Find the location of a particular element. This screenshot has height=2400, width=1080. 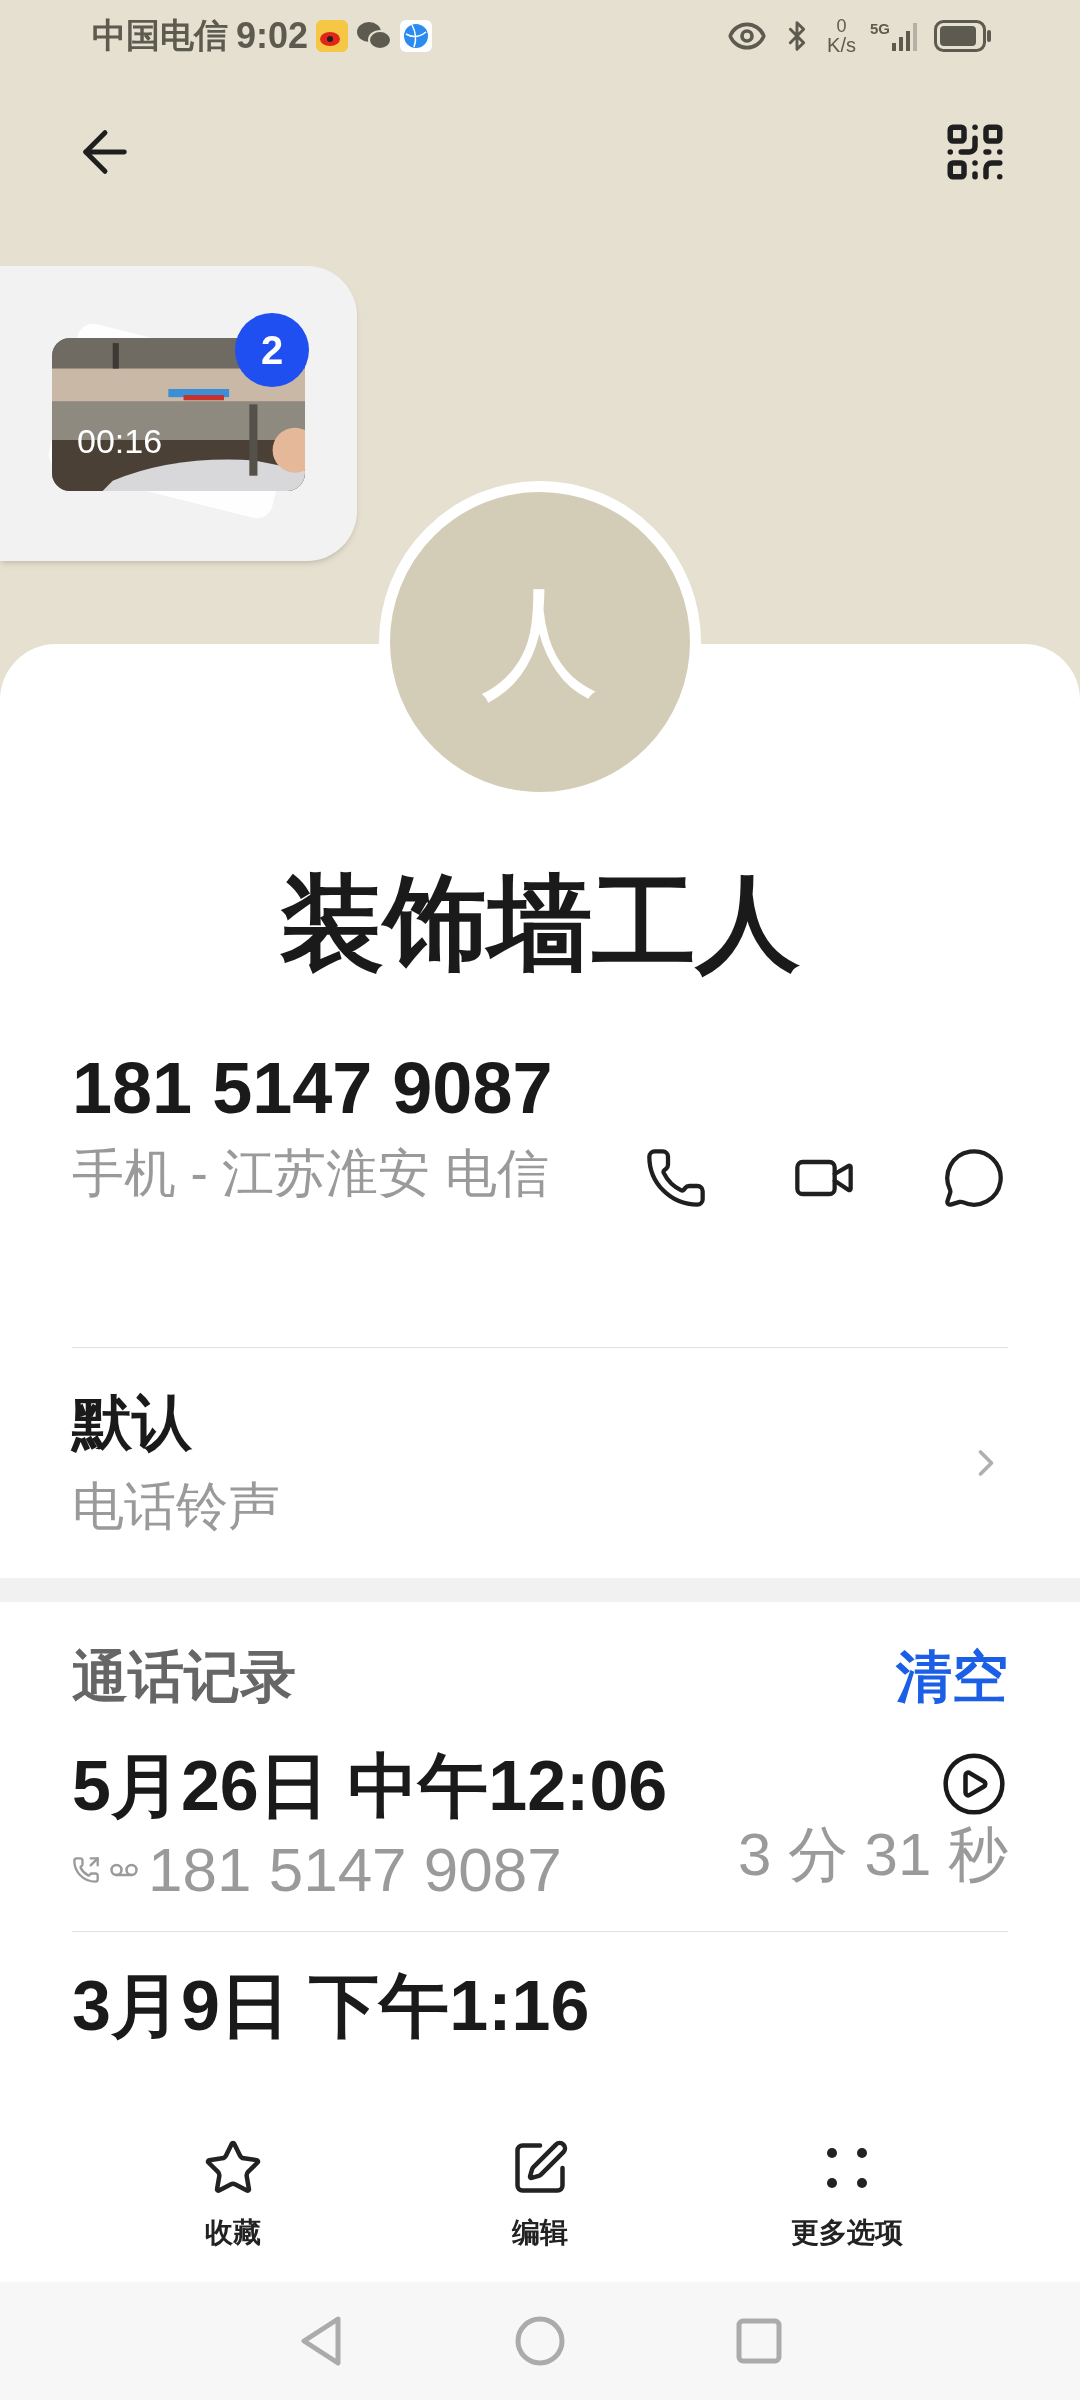

carrier-text: 中国电信 is located at coordinates (160, 36).